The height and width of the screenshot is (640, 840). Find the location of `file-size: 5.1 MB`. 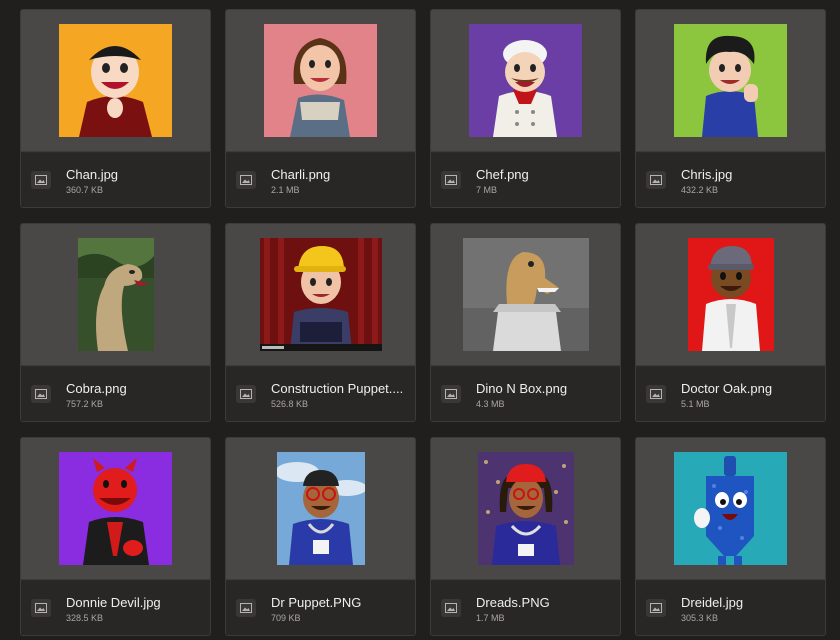

file-size: 5.1 MB is located at coordinates (695, 404).